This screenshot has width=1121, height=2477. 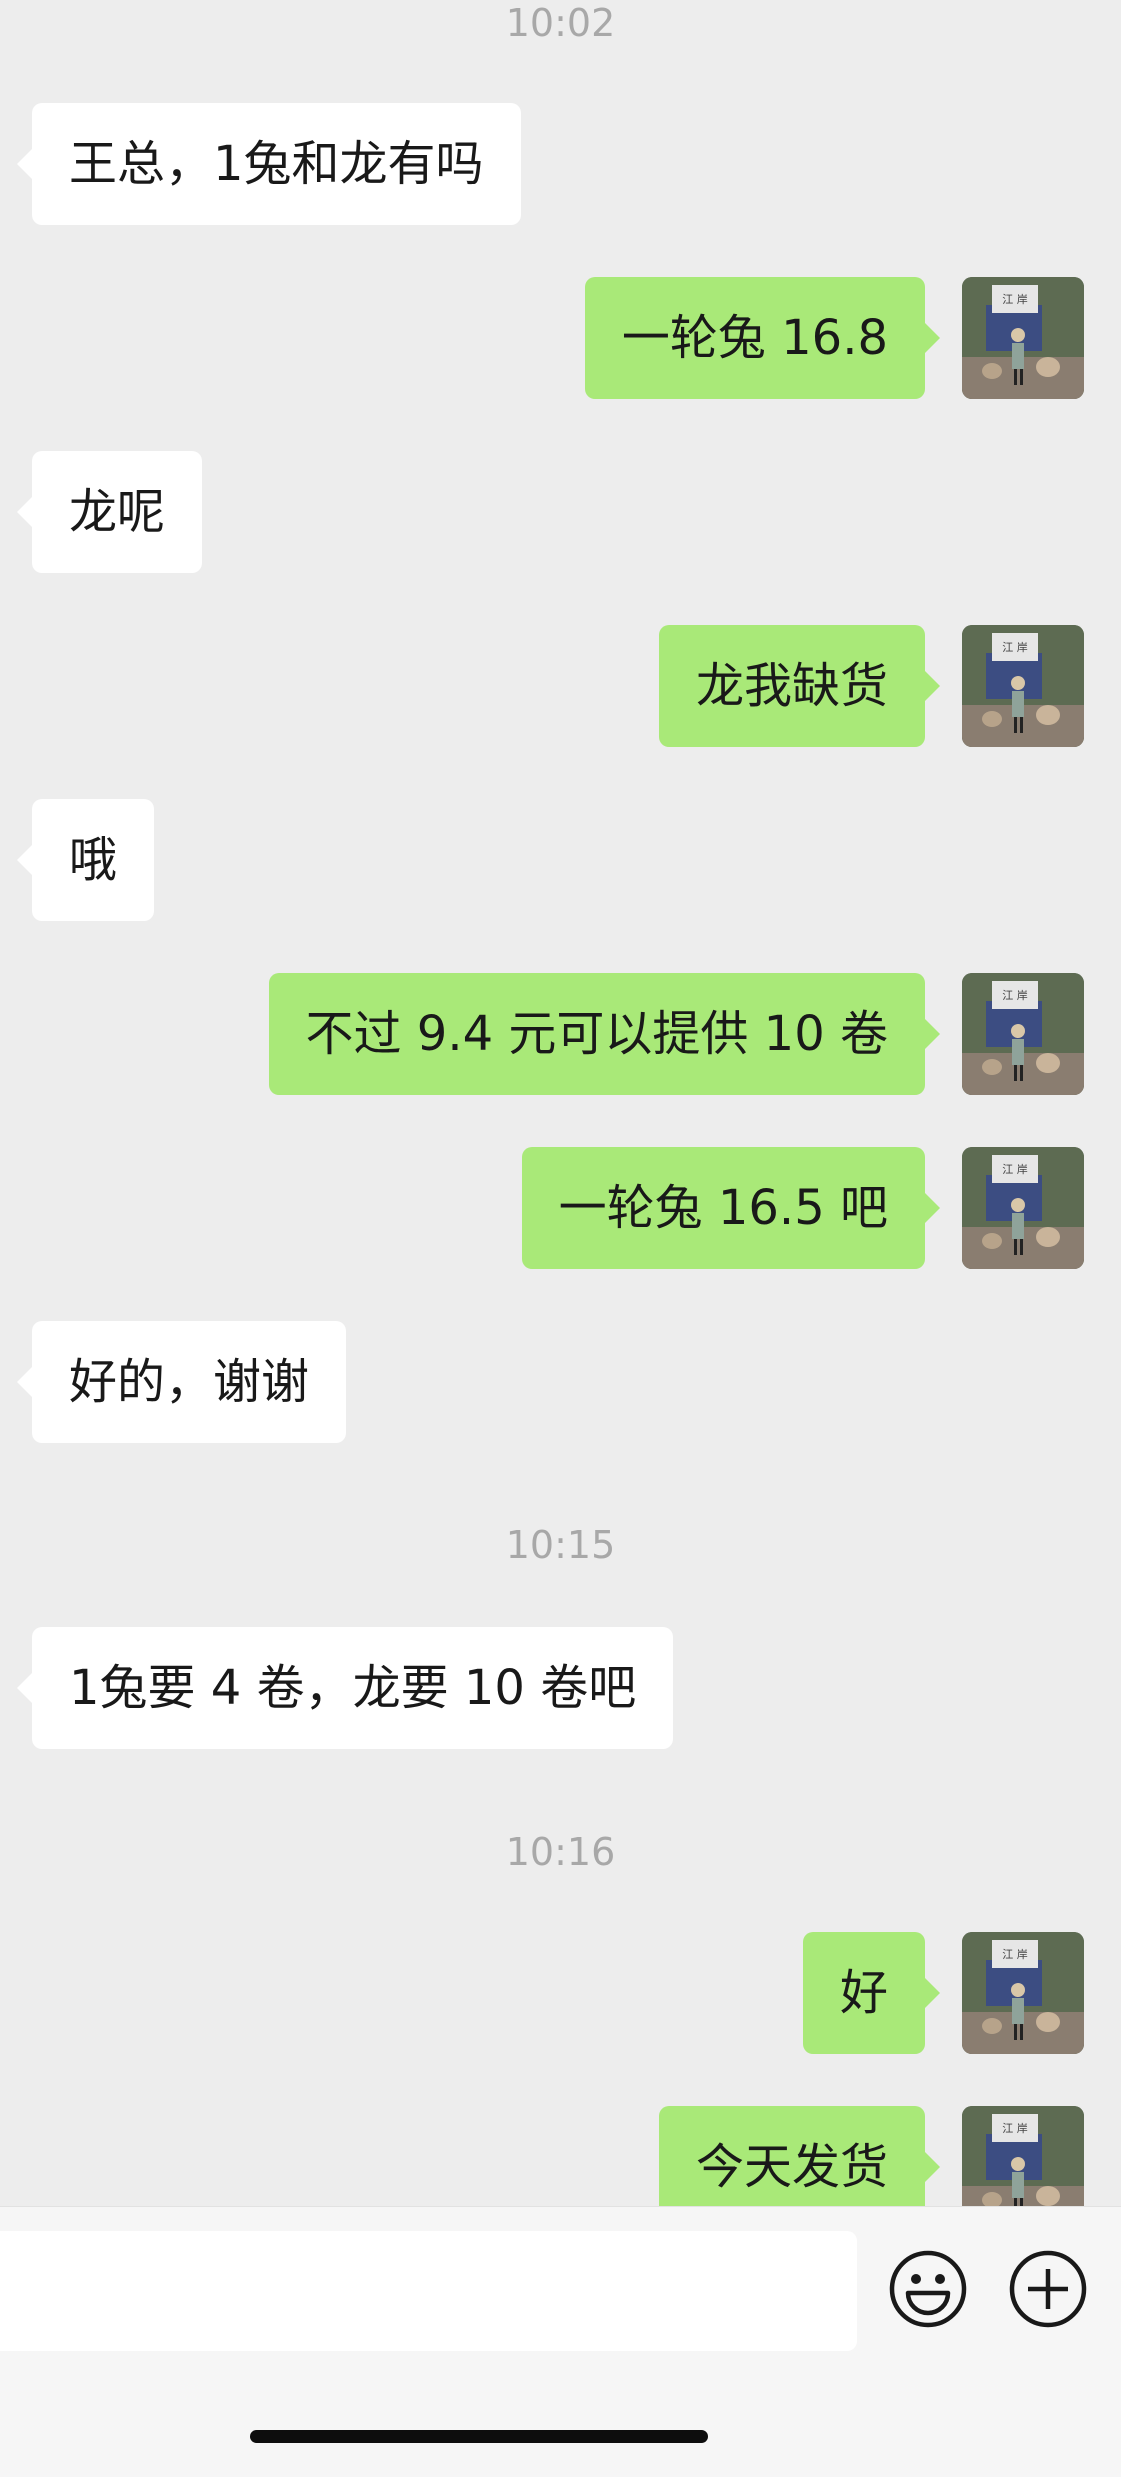 I want to click on home-indicator, so click(x=479, y=2436).